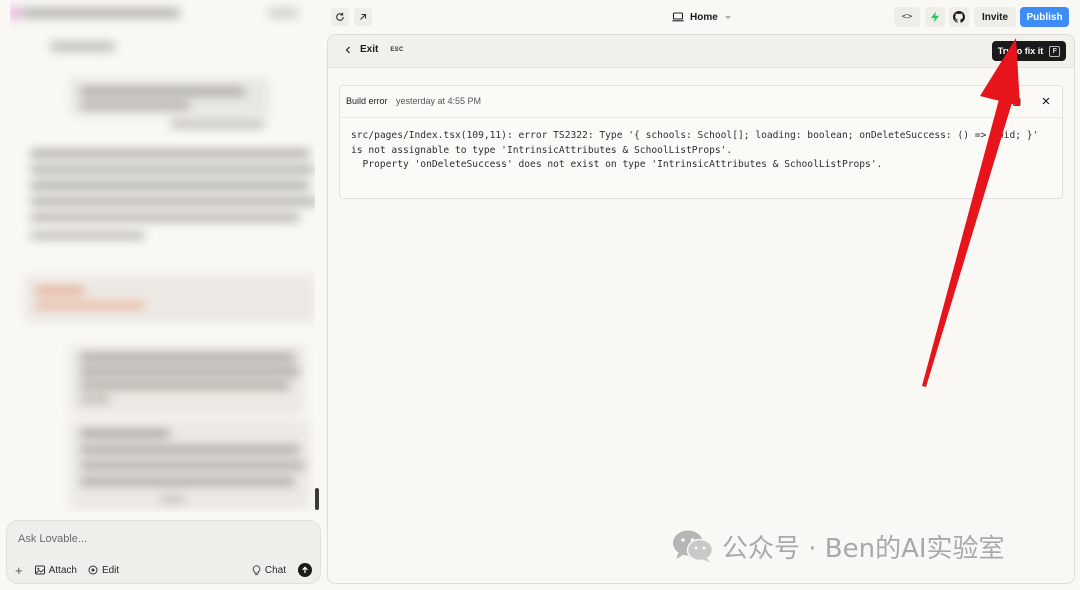 This screenshot has width=1080, height=590. I want to click on page-selector: Home, so click(702, 17).